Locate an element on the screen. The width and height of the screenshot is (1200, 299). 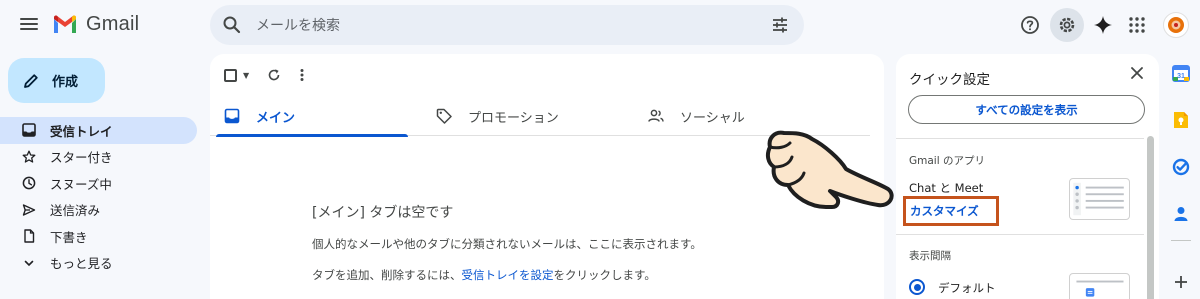
plus-icon is located at coordinates (1181, 282).